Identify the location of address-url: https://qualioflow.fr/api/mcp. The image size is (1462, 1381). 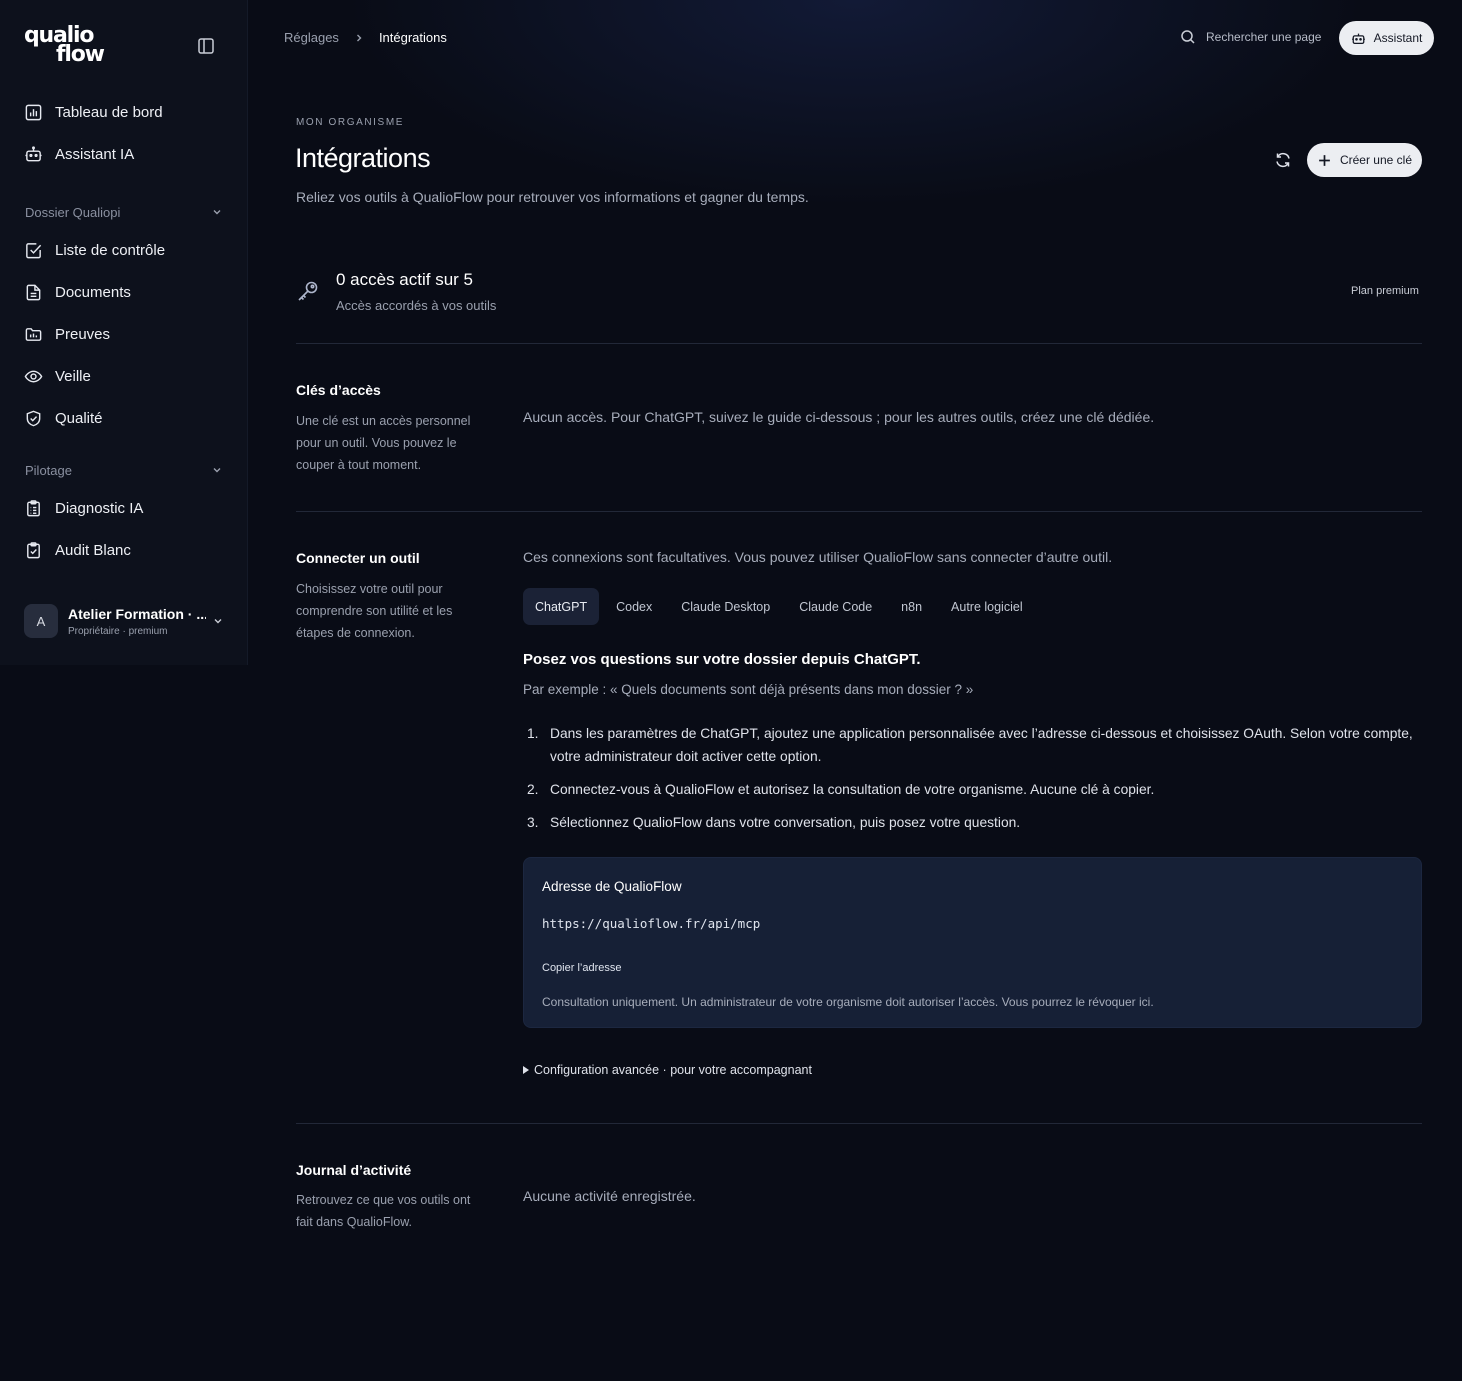
(651, 923).